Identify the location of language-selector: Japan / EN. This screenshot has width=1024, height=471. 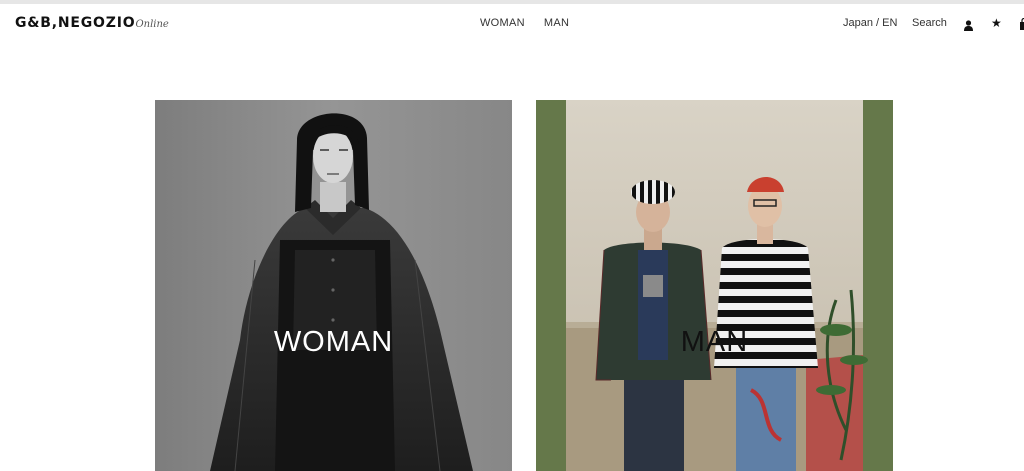
(870, 23).